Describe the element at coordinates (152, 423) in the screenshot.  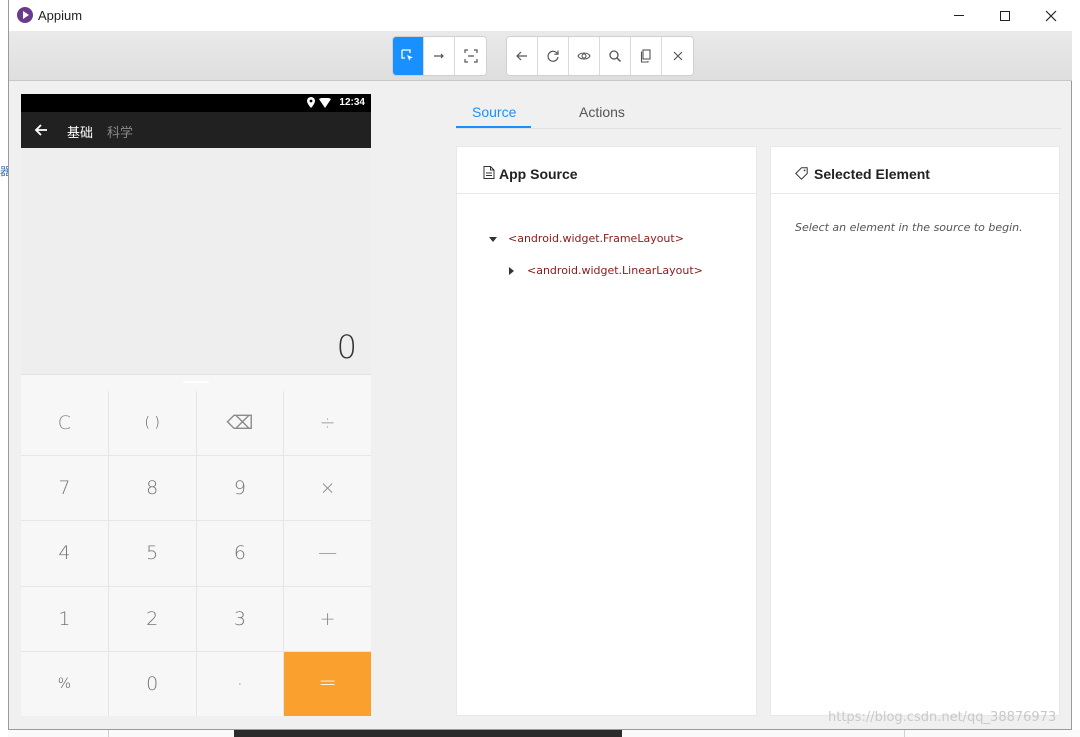
I see `calc-key: ( )` at that location.